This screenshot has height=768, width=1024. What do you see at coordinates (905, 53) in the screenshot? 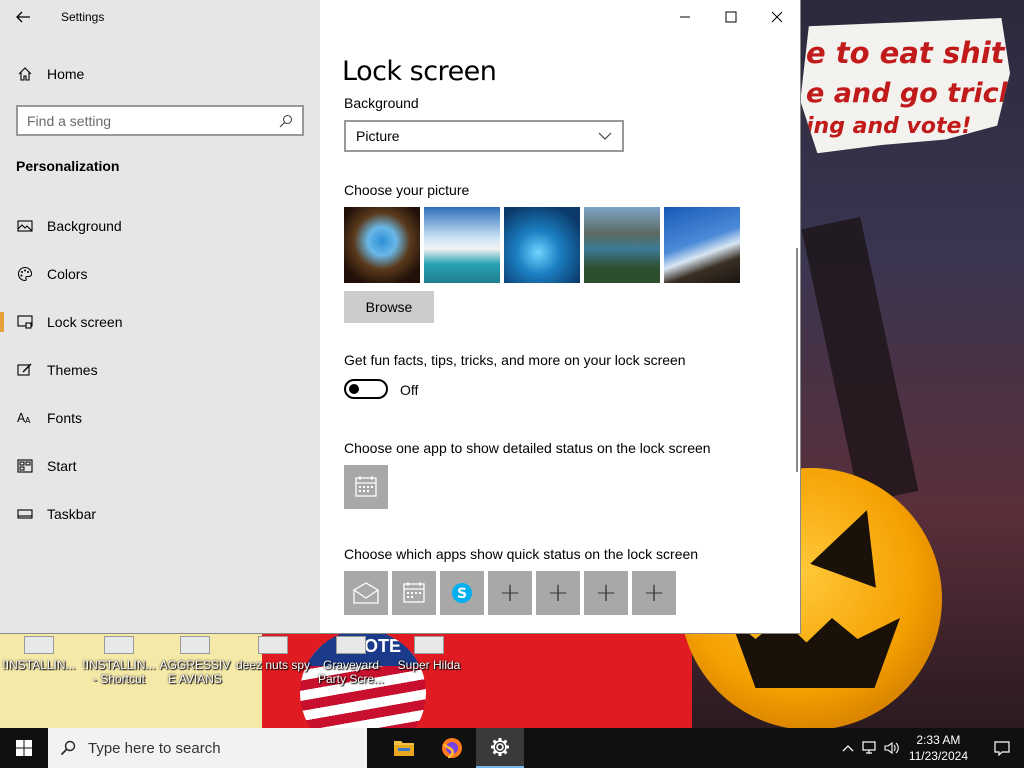
I see `wallpaper-text-line-1: e to eat shit` at bounding box center [905, 53].